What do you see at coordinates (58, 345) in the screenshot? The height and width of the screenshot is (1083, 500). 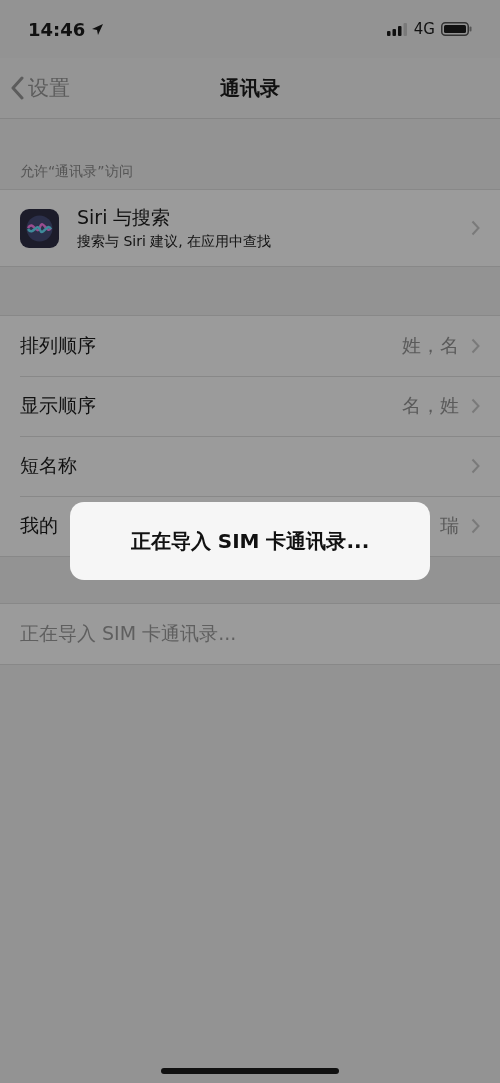 I see `row-label: 排列顺序` at bounding box center [58, 345].